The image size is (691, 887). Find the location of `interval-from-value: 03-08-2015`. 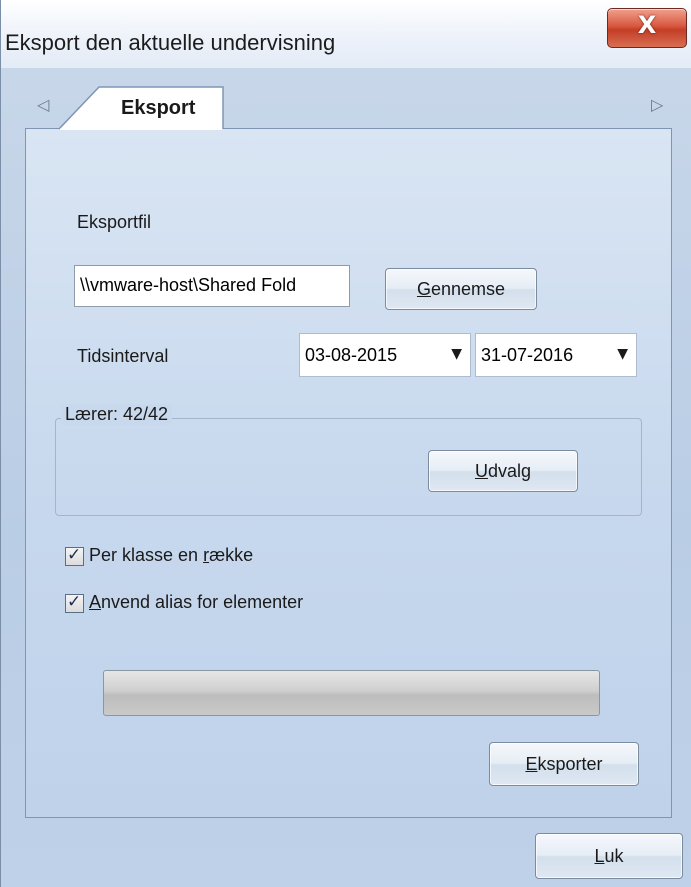

interval-from-value: 03-08-2015 is located at coordinates (351, 355).